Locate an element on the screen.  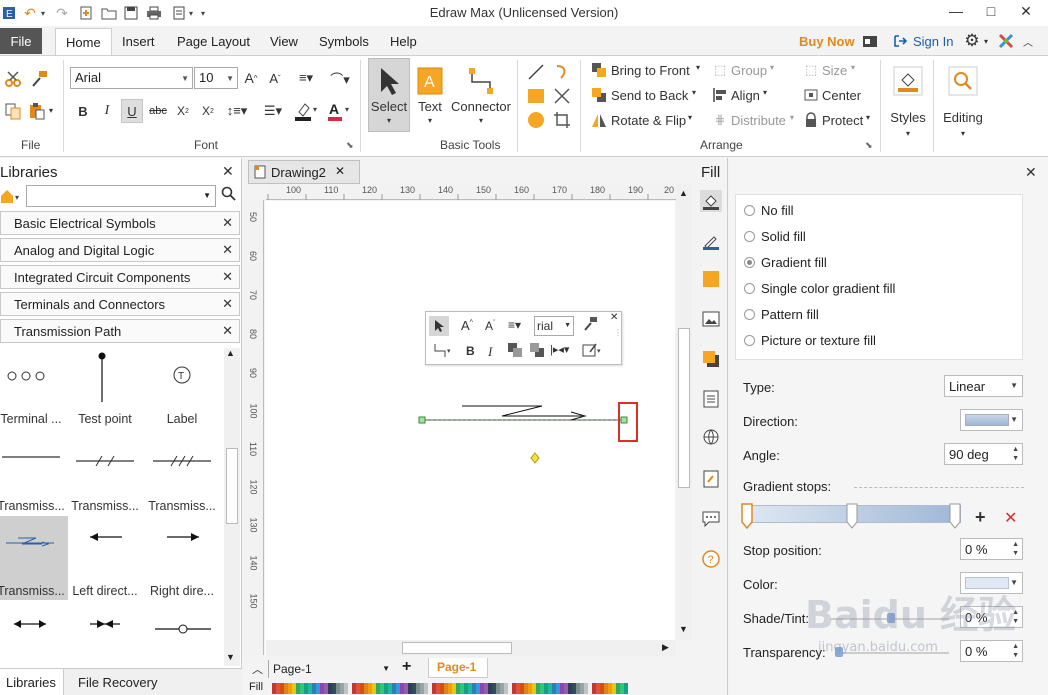
editing-button: Editing ▾ is located at coordinates (963, 102).